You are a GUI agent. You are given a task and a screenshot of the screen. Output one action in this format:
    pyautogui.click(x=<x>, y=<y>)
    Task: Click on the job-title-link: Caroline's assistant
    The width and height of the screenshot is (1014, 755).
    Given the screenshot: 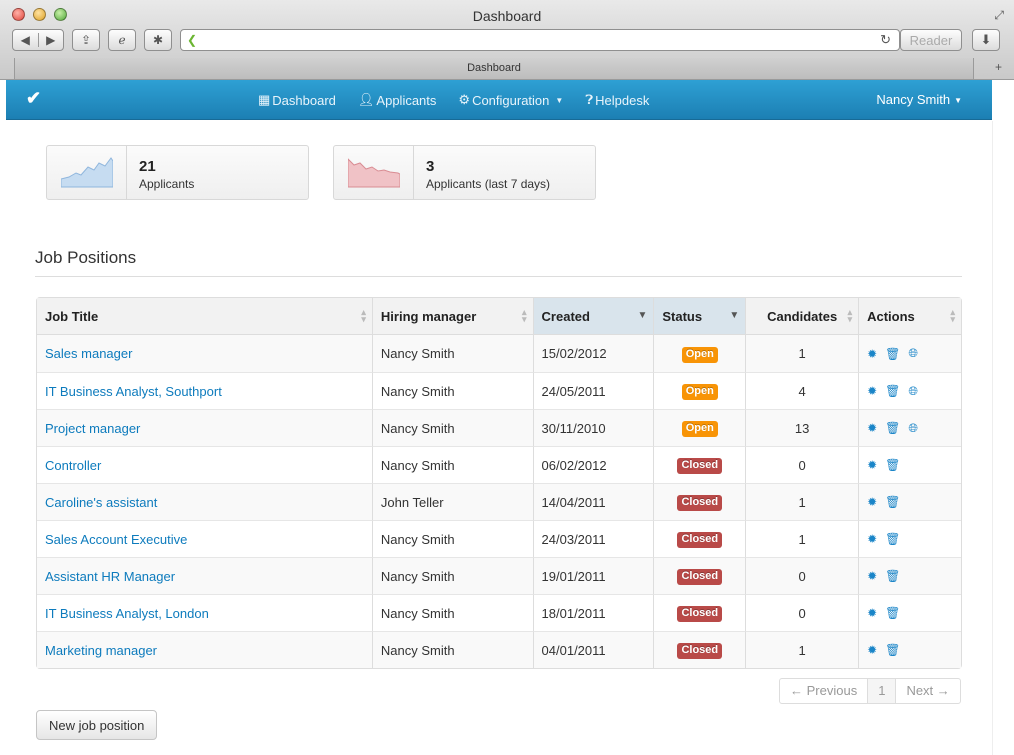 What is the action you would take?
    pyautogui.click(x=101, y=502)
    